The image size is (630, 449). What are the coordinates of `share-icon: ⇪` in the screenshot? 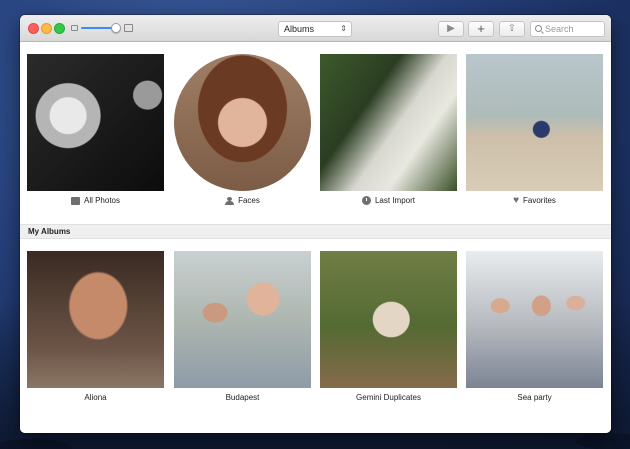 It's located at (512, 28).